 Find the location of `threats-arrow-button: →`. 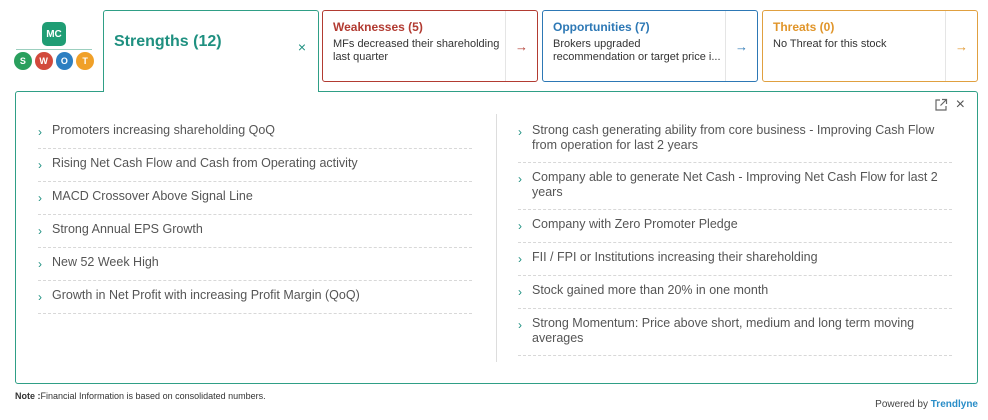

threats-arrow-button: → is located at coordinates (961, 46).